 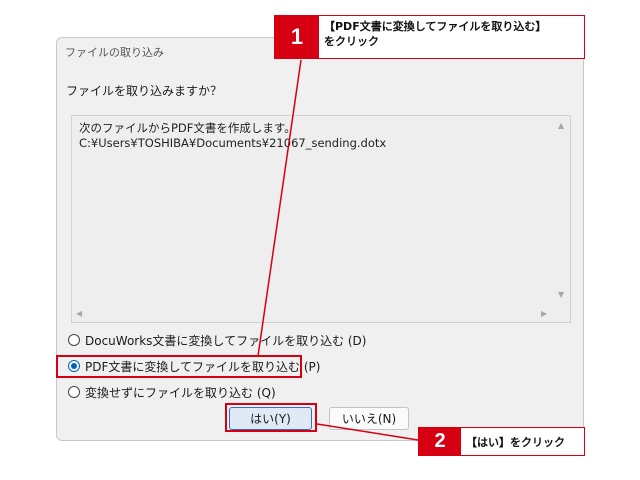 I want to click on callout-2: 2 【はい】をクリック, so click(x=501, y=441).